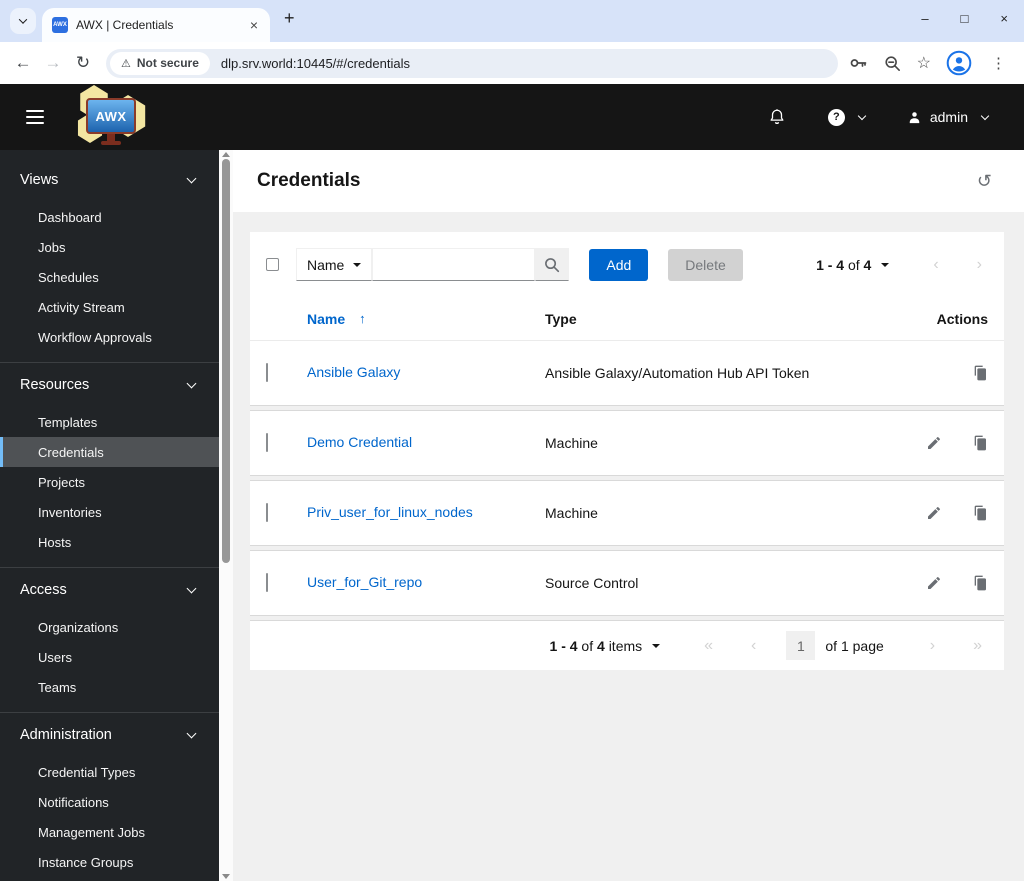 This screenshot has height=881, width=1024. I want to click on nav-toggle-hamburger-icon, so click(35, 117).